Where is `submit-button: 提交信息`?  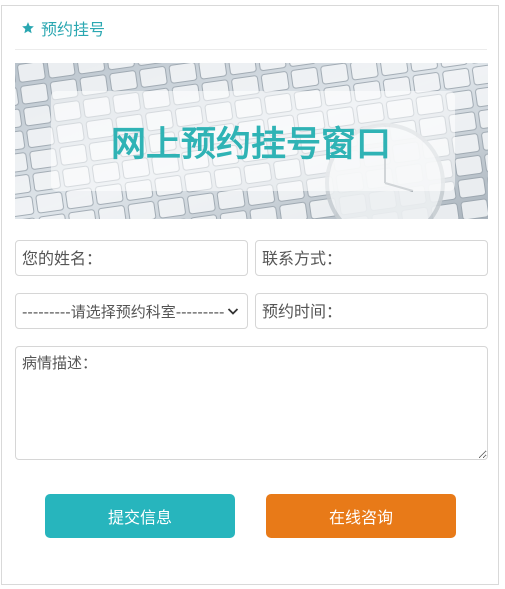 submit-button: 提交信息 is located at coordinates (140, 516).